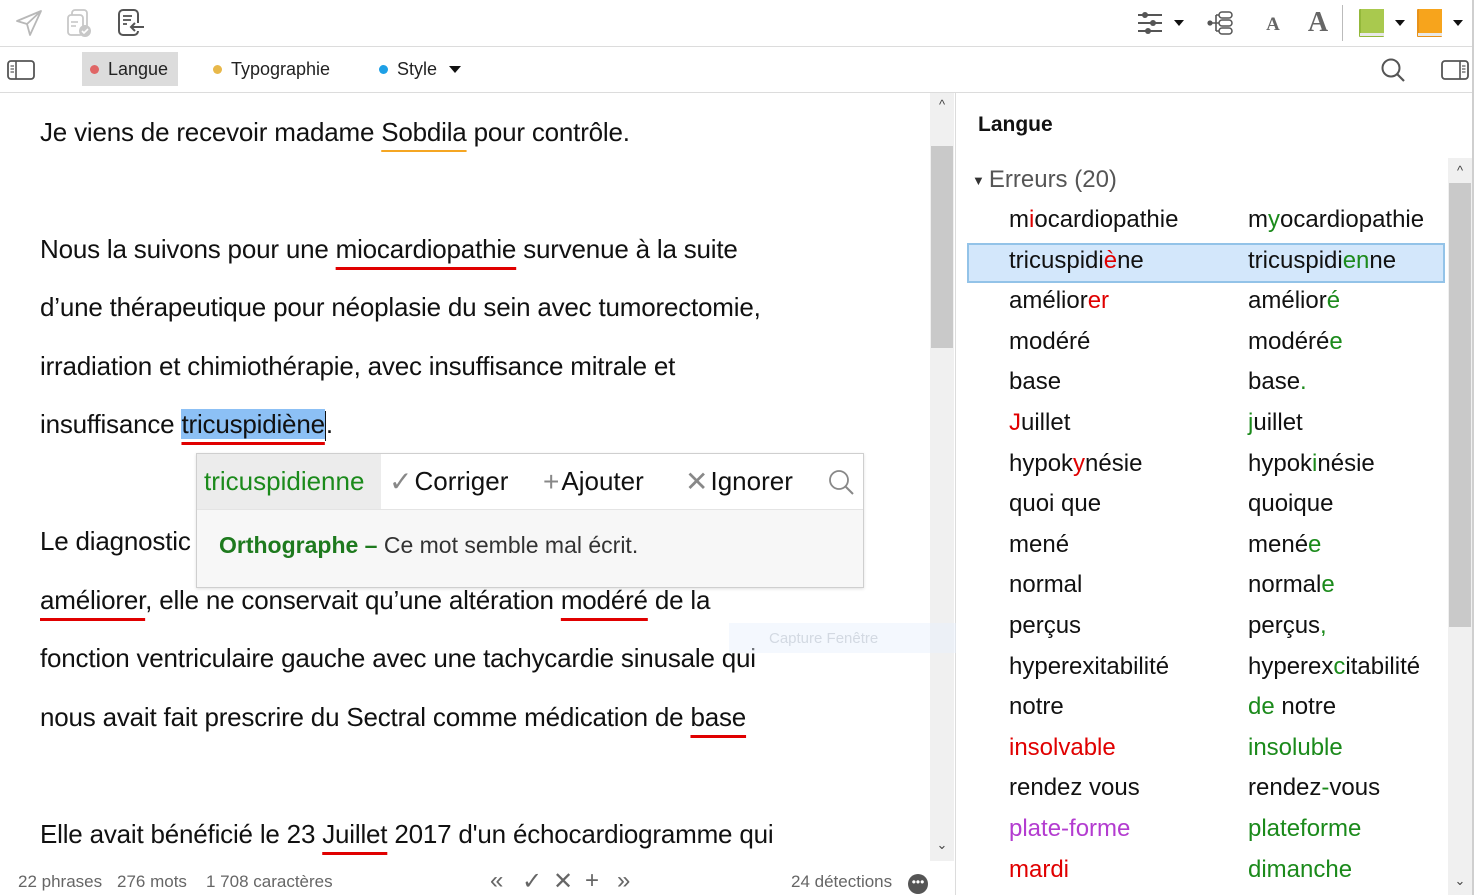 The image size is (1474, 895). What do you see at coordinates (593, 481) in the screenshot?
I see `add-button: + Ajouter` at bounding box center [593, 481].